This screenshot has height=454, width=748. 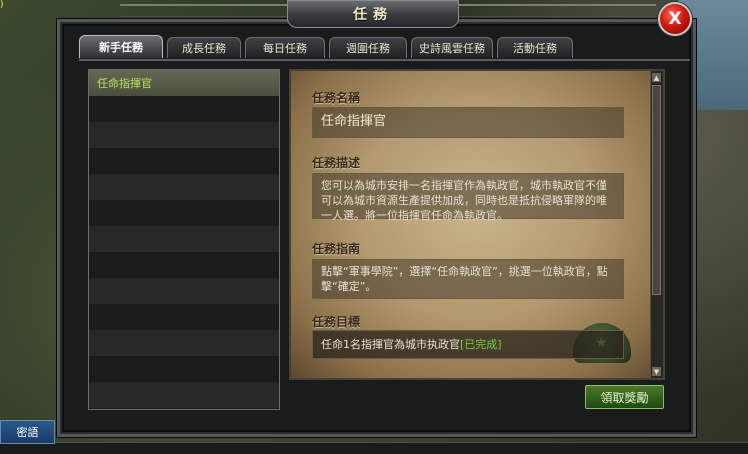 What do you see at coordinates (468, 122) in the screenshot?
I see `quest-name-value: 任命指揮官` at bounding box center [468, 122].